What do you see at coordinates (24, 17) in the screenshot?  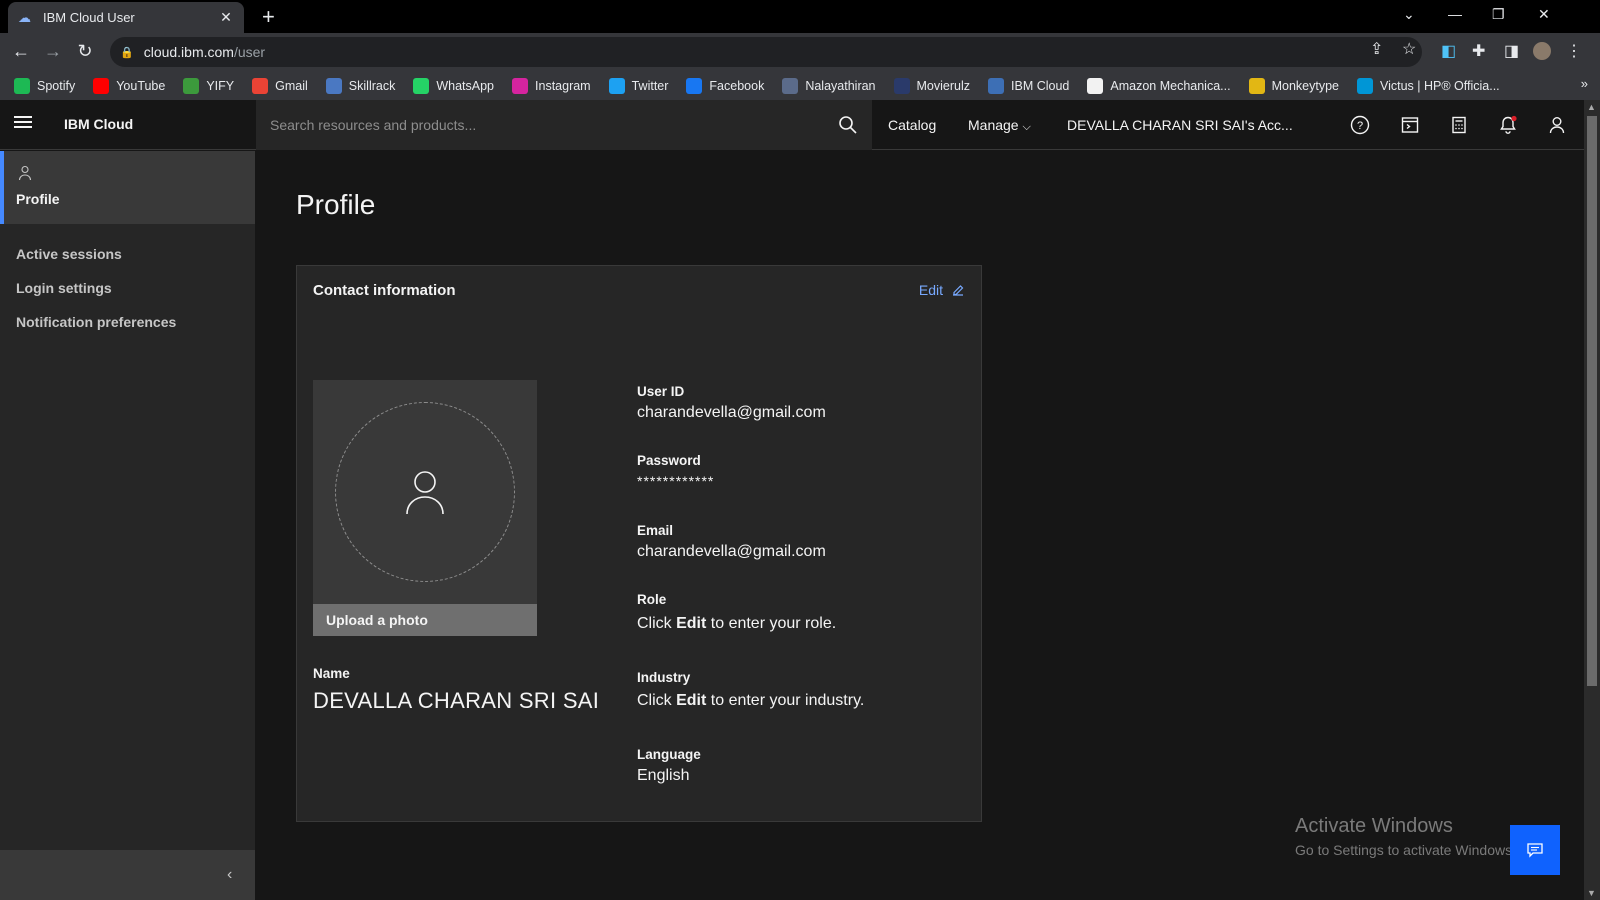 I see `ibm-cloud-favicon-icon: ☁` at bounding box center [24, 17].